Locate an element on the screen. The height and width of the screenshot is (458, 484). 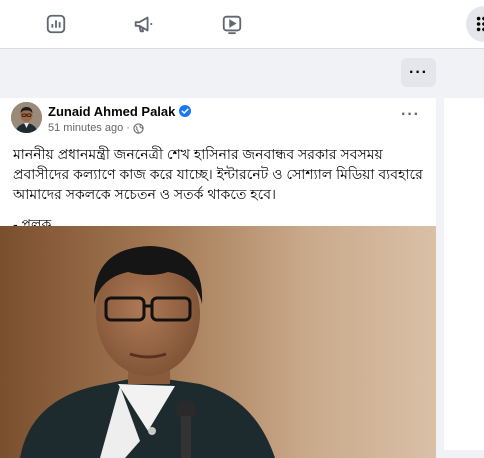
right-panel is located at coordinates (464, 274).